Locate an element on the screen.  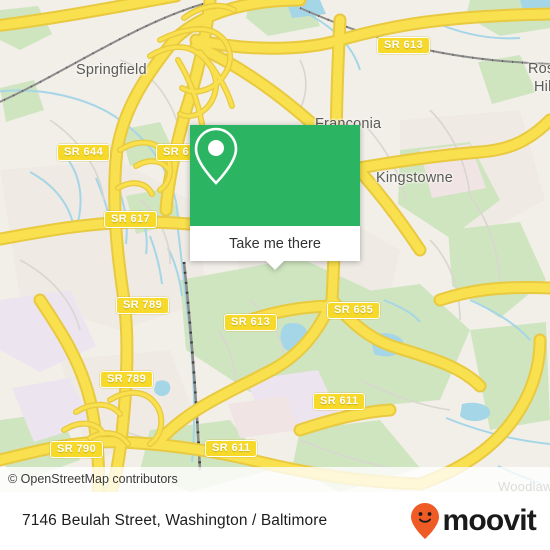
moovit-wordmark: moovit is located at coordinates (489, 520).